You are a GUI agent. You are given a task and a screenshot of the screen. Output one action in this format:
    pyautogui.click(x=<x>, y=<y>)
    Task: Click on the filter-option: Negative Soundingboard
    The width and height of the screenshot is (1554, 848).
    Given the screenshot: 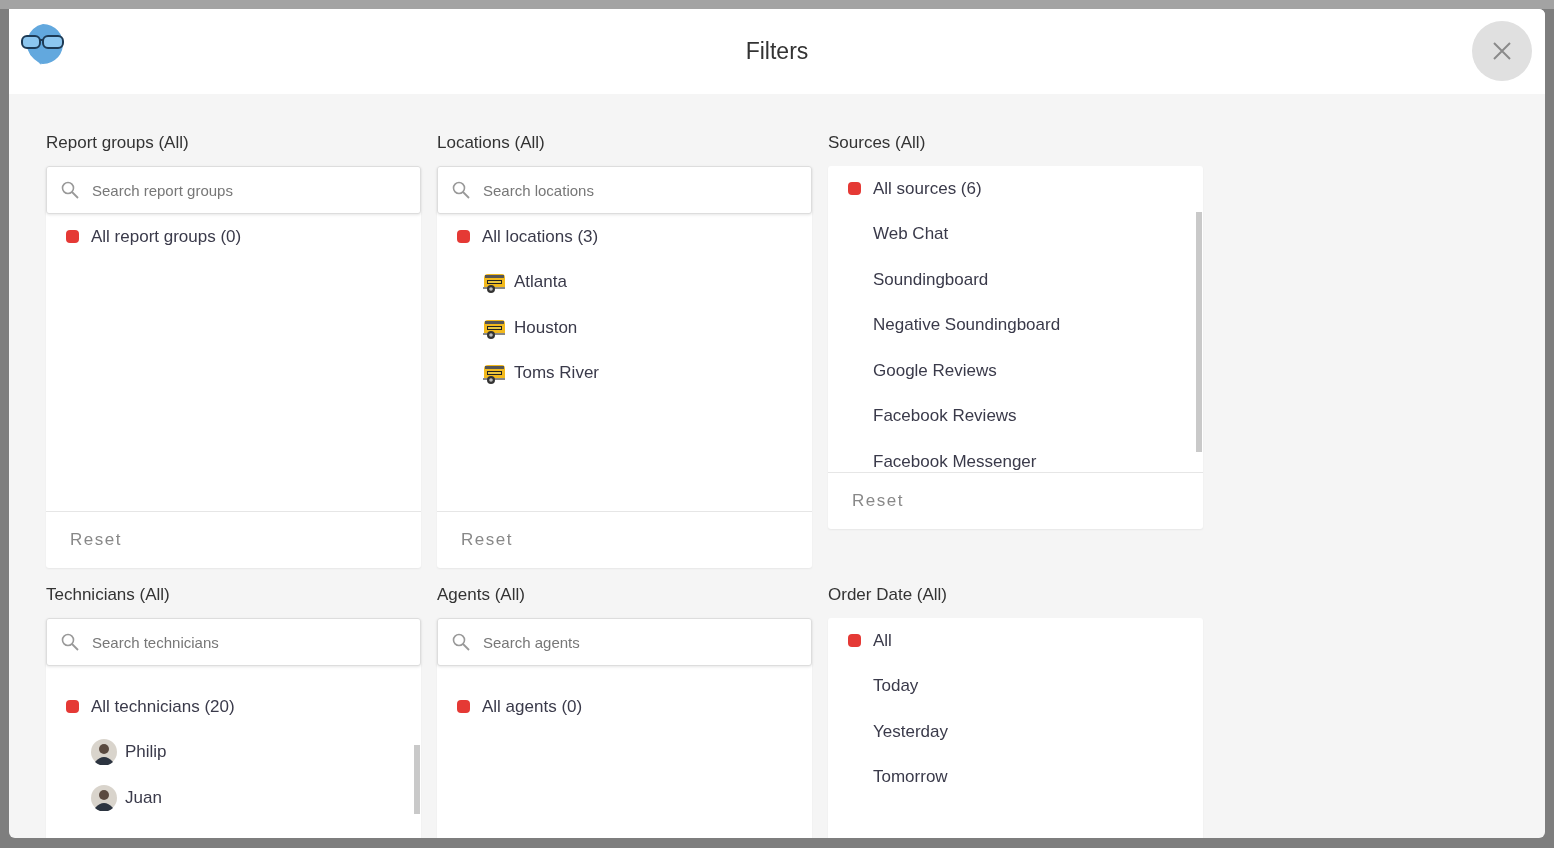 What is the action you would take?
    pyautogui.click(x=1015, y=325)
    